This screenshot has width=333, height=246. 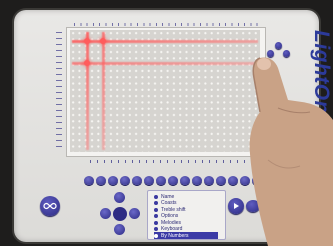 I want to click on arrow-up-button, so click(x=119, y=197).